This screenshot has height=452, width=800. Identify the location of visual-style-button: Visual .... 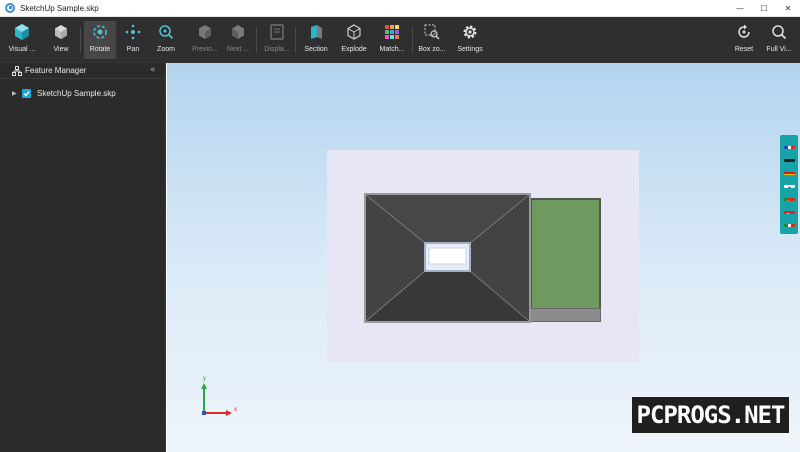
(22, 40).